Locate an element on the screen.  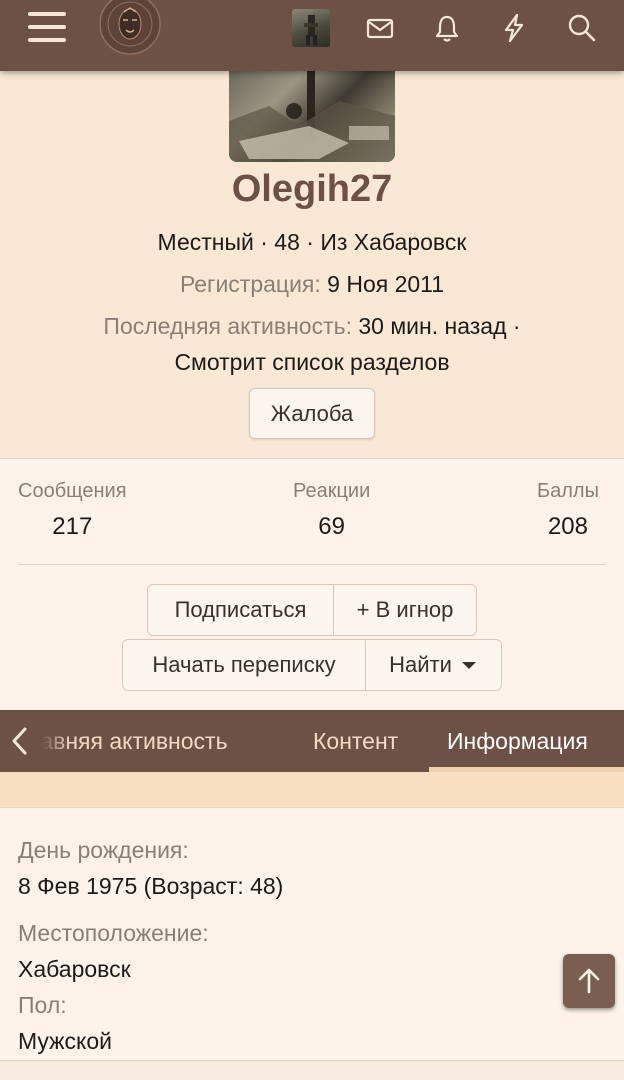
find-dropdown-button: Найти is located at coordinates (433, 665).